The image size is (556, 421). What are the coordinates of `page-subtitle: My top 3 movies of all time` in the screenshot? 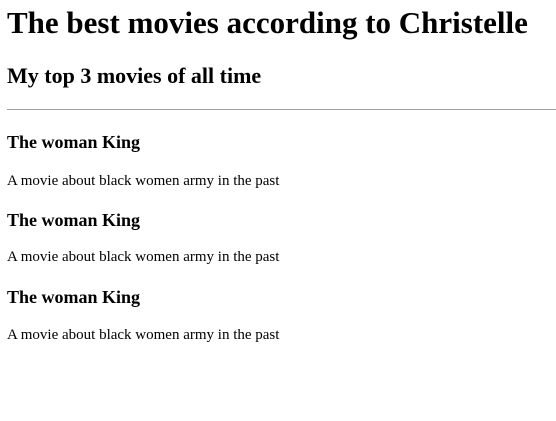 It's located at (134, 75).